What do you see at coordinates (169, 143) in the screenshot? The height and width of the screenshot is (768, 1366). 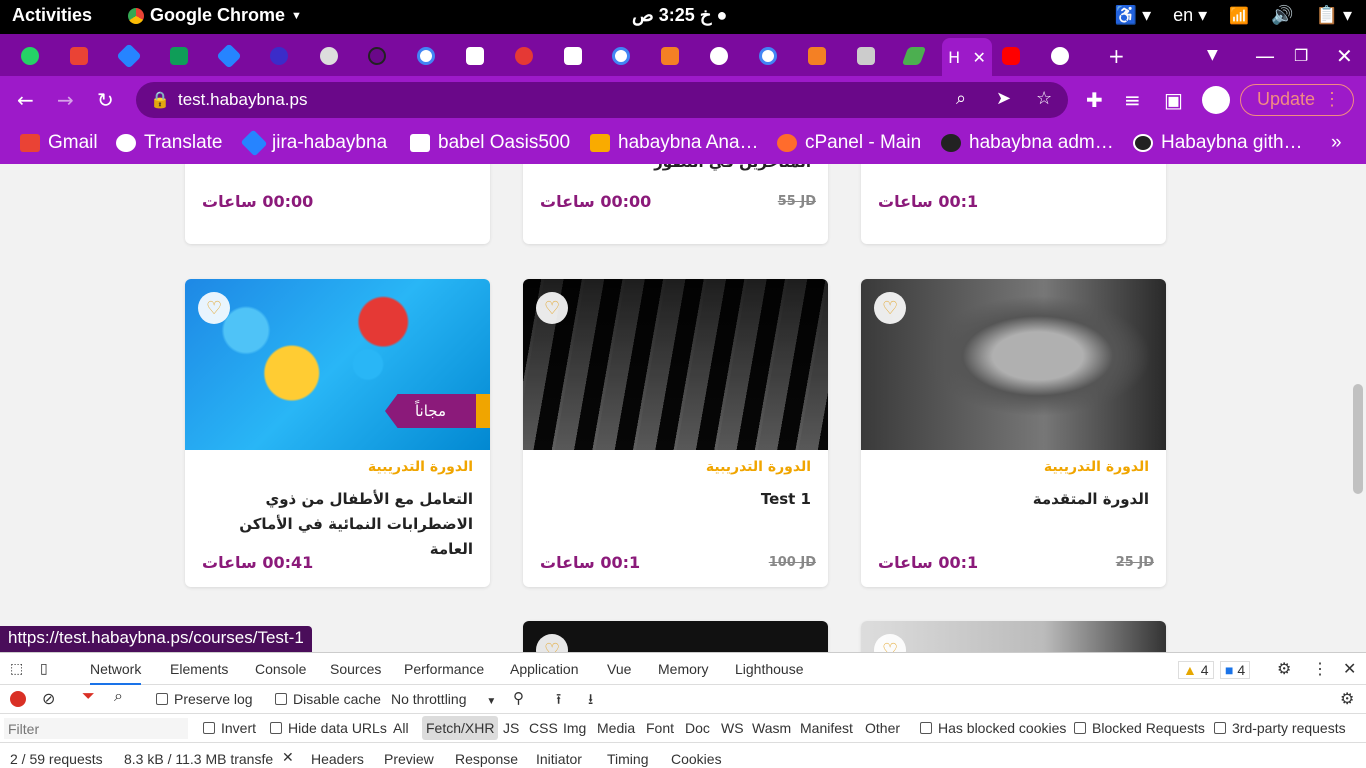 I see `bookmark-translate: Translate` at bounding box center [169, 143].